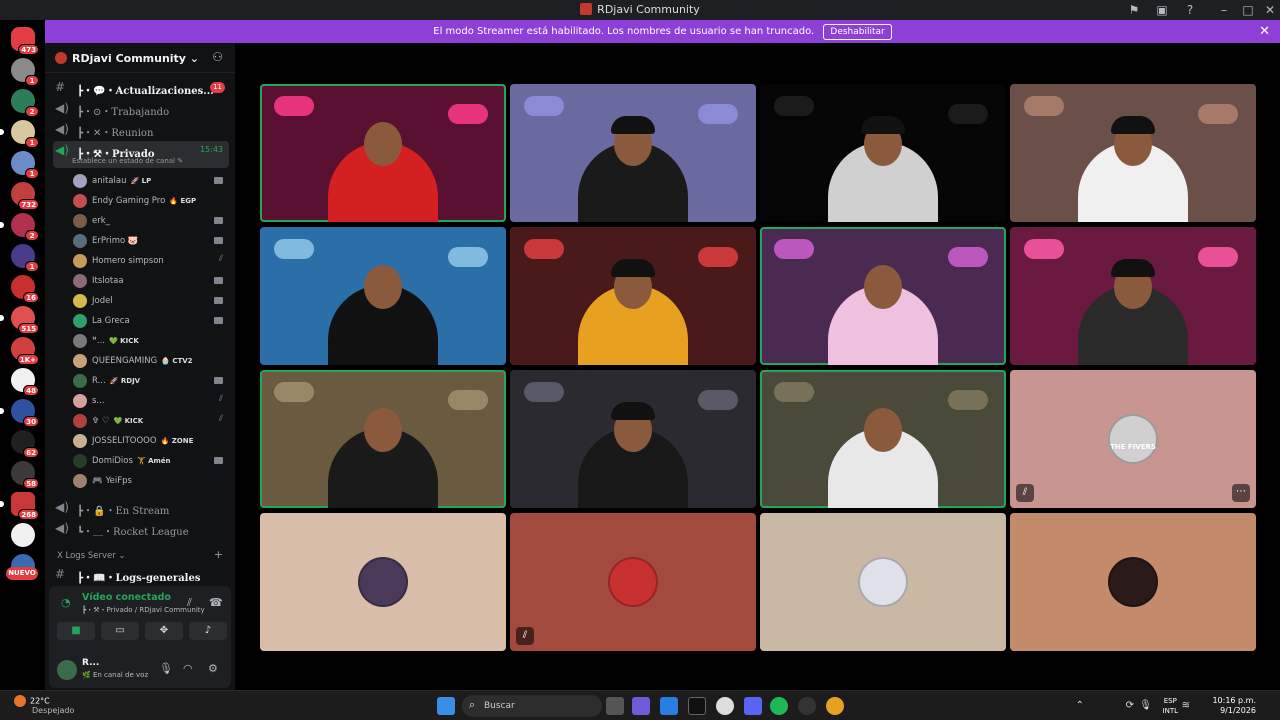 Image resolution: width=1280 pixels, height=720 pixels. Describe the element at coordinates (44, 705) in the screenshot. I see `weather-widget: 22°C Despejado` at that location.